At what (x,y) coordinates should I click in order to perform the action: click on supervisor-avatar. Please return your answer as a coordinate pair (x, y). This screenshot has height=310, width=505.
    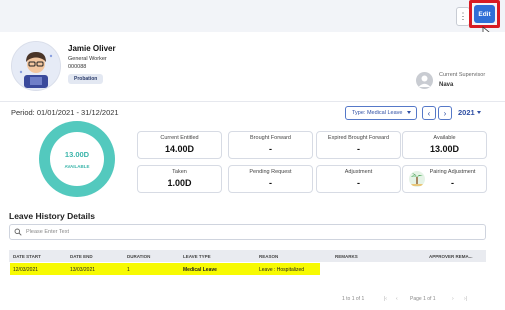
    Looking at the image, I should click on (424, 80).